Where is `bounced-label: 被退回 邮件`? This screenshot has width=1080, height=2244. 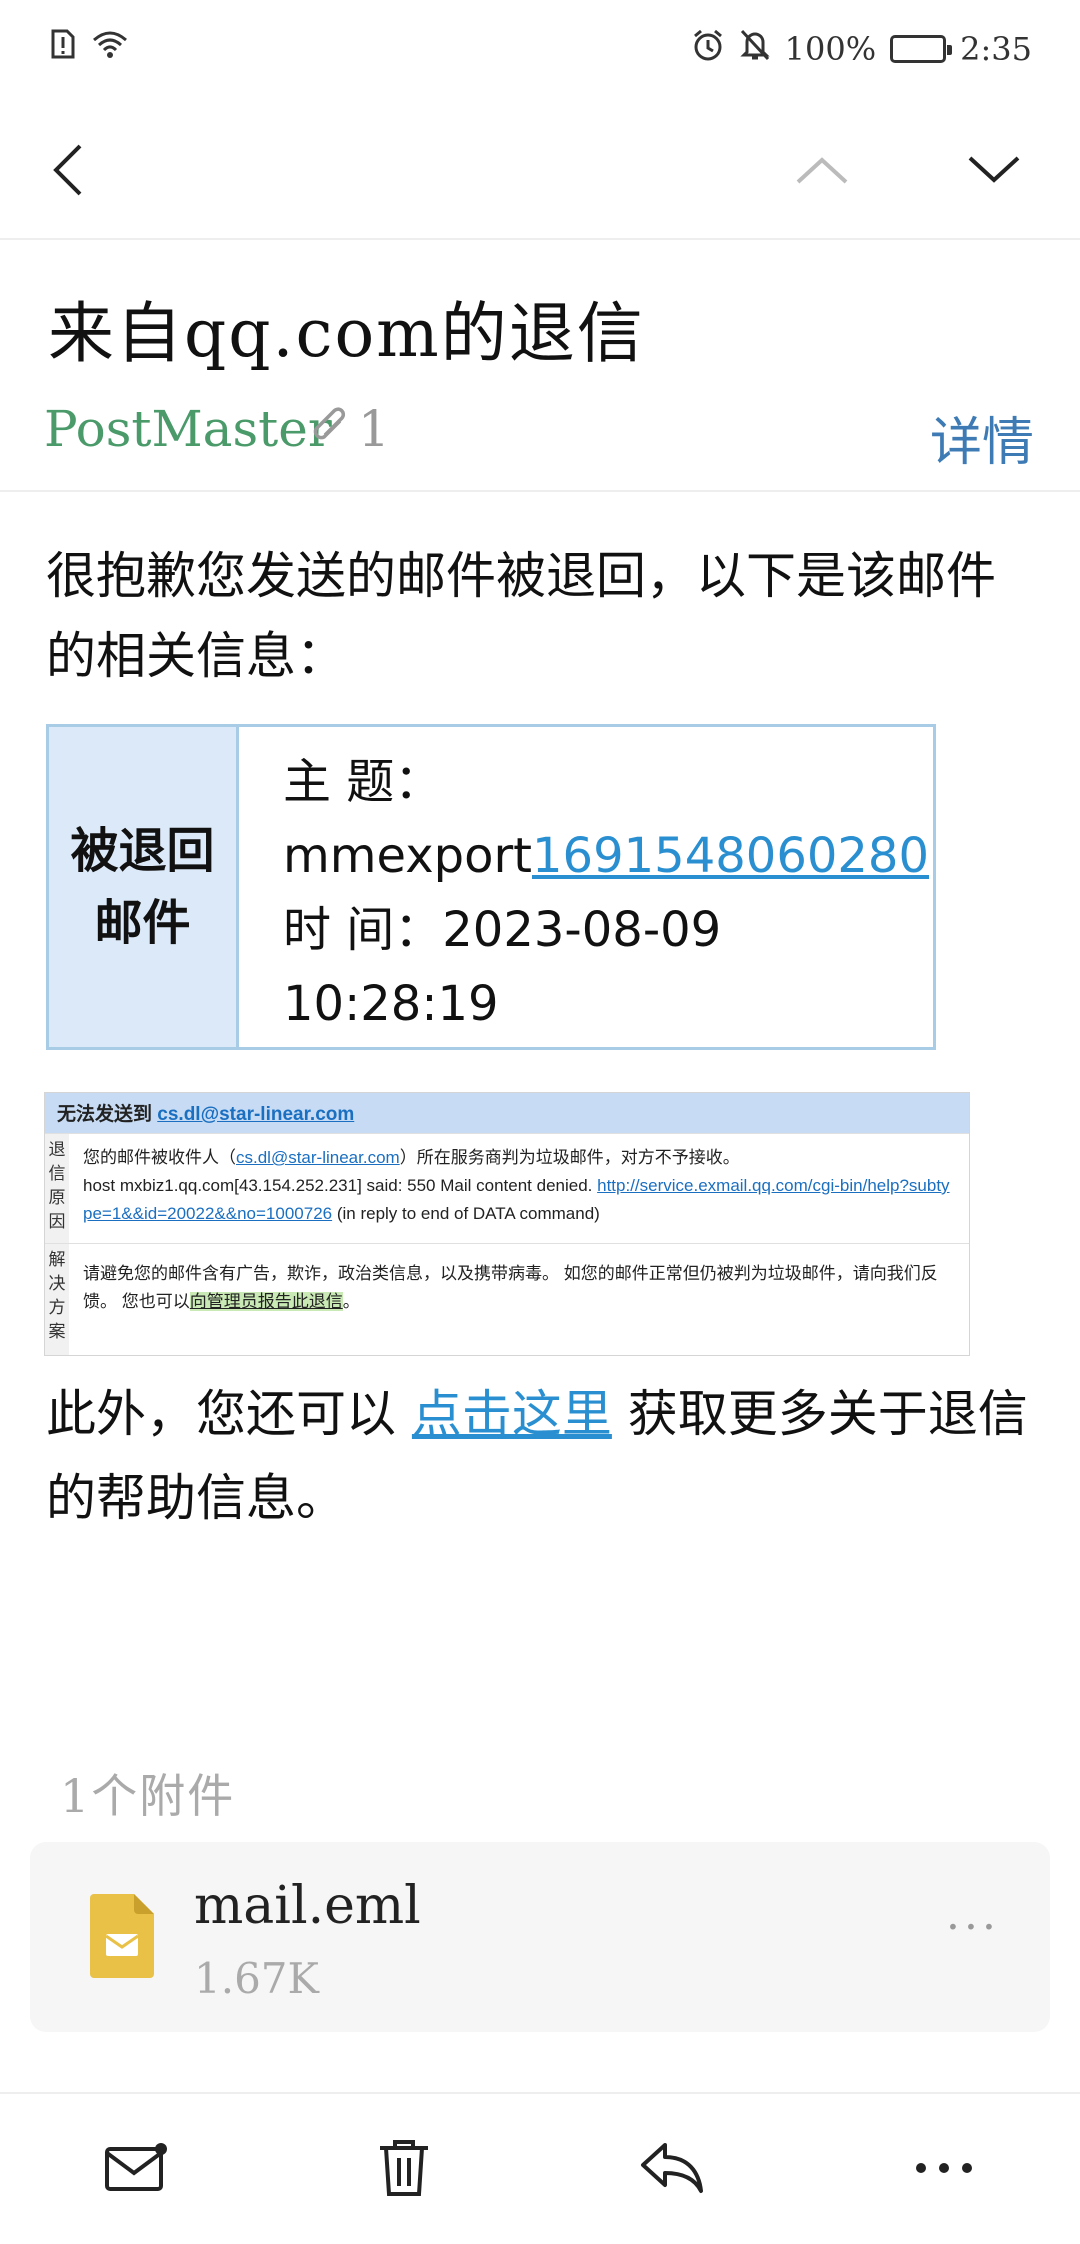
bounced-label: 被退回 邮件 is located at coordinates (144, 887).